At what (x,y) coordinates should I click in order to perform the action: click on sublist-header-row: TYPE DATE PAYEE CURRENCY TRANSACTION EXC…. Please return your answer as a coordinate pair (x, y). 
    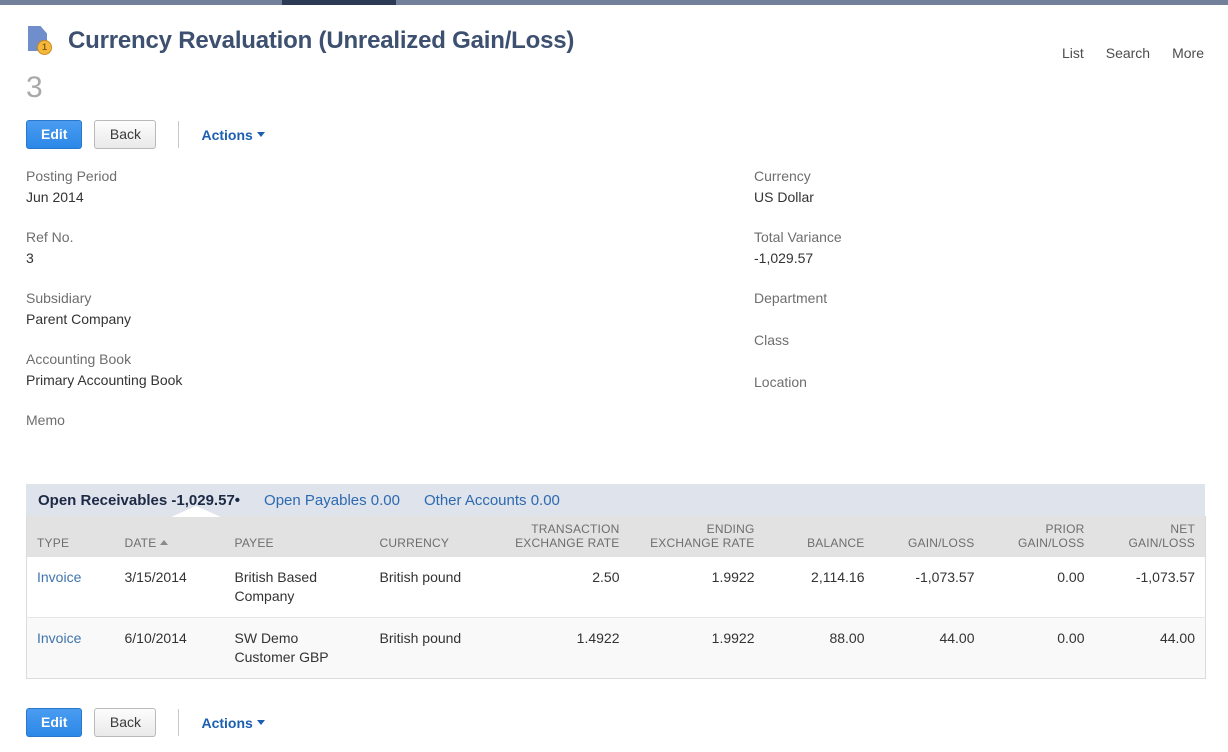
    Looking at the image, I should click on (616, 536).